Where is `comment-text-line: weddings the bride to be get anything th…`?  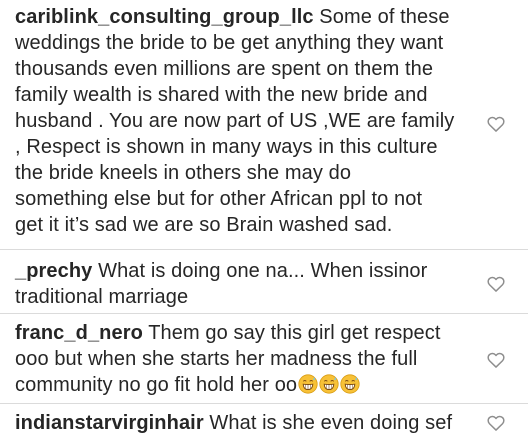 comment-text-line: weddings the bride to be get anything th… is located at coordinates (229, 43).